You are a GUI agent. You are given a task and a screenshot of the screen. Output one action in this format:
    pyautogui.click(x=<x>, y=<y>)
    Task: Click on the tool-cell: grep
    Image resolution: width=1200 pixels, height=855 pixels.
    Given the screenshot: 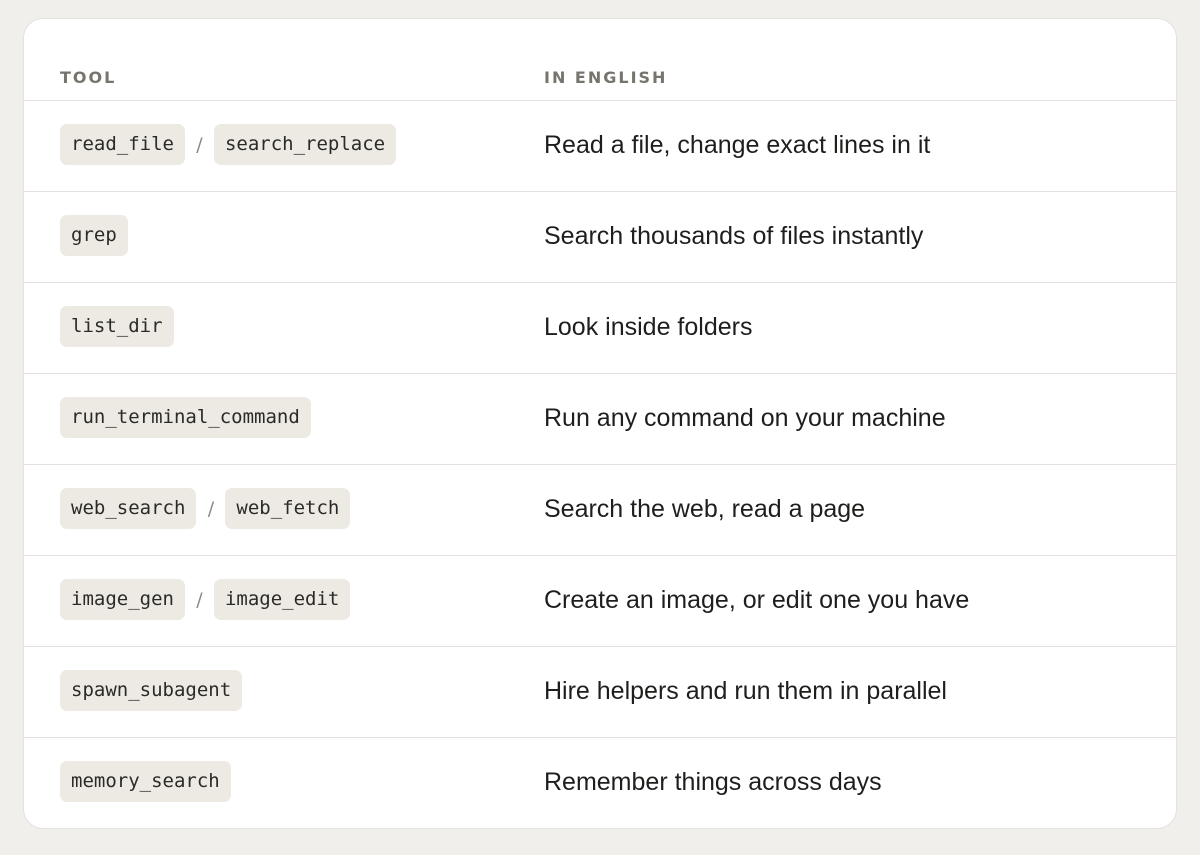 What is the action you would take?
    pyautogui.click(x=94, y=235)
    